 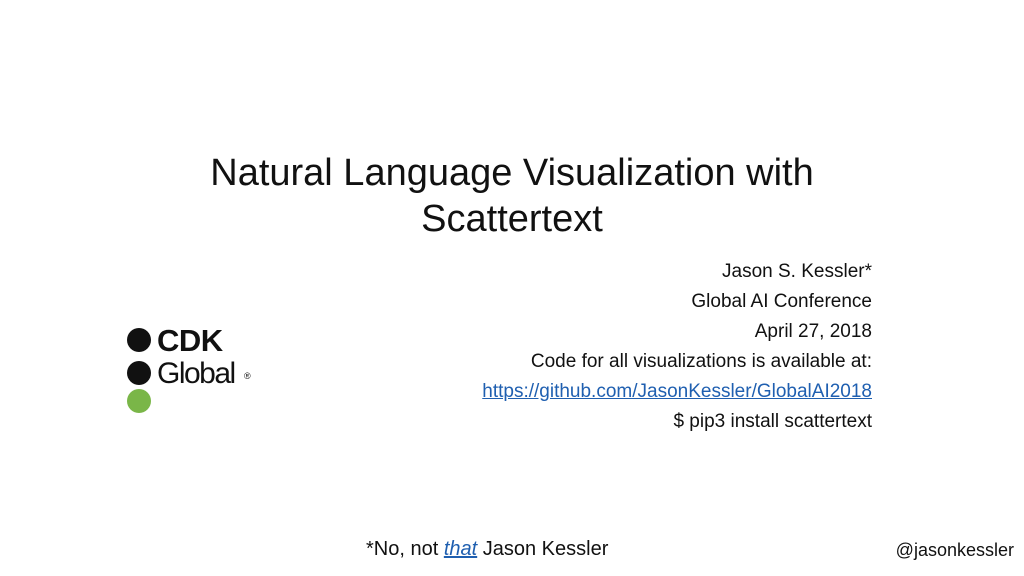 I want to click on logo-dot-black-top, so click(x=139, y=340).